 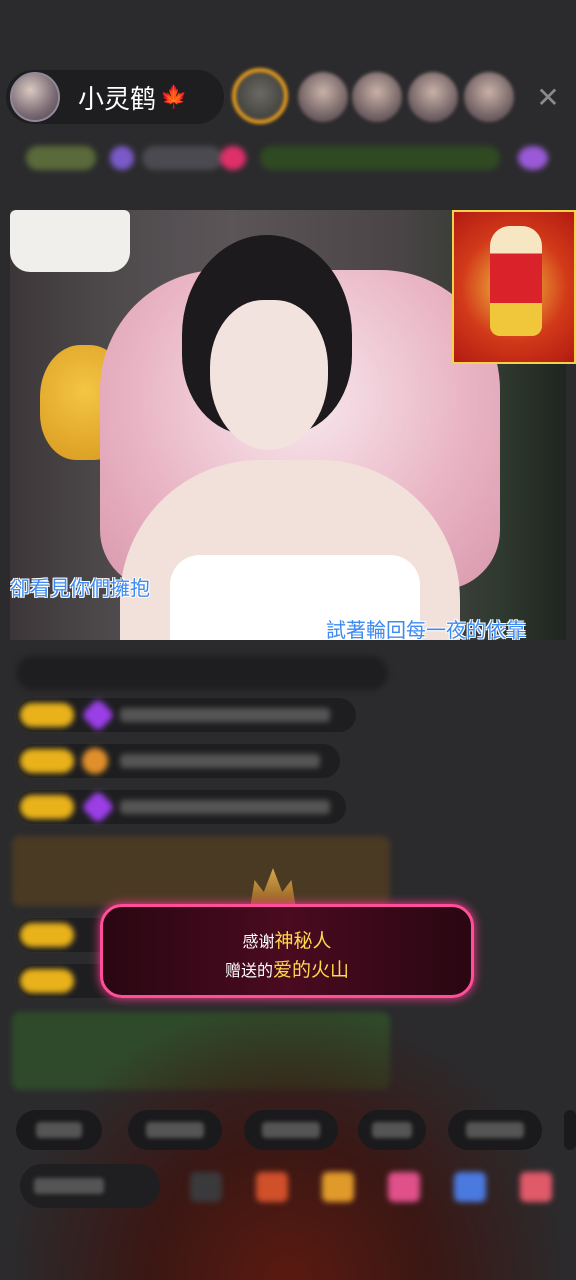 What do you see at coordinates (269, 375) in the screenshot?
I see `streamer-face` at bounding box center [269, 375].